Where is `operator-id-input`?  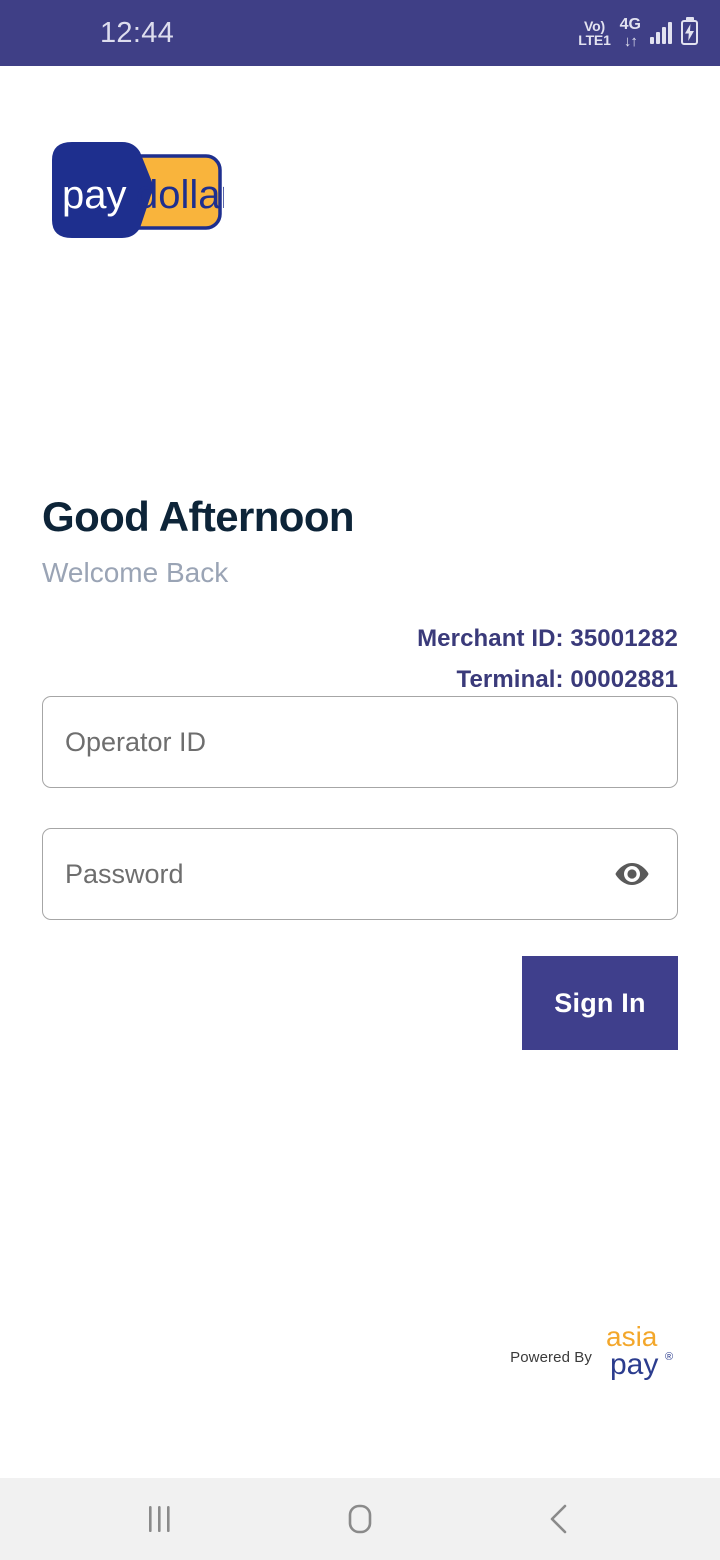 operator-id-input is located at coordinates (360, 742).